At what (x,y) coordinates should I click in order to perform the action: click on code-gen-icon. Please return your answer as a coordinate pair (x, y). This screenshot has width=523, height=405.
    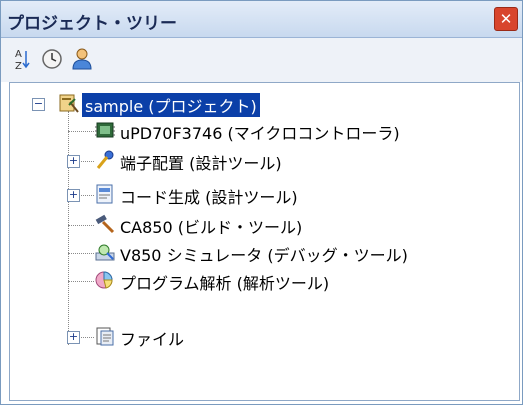
    Looking at the image, I should click on (104, 194).